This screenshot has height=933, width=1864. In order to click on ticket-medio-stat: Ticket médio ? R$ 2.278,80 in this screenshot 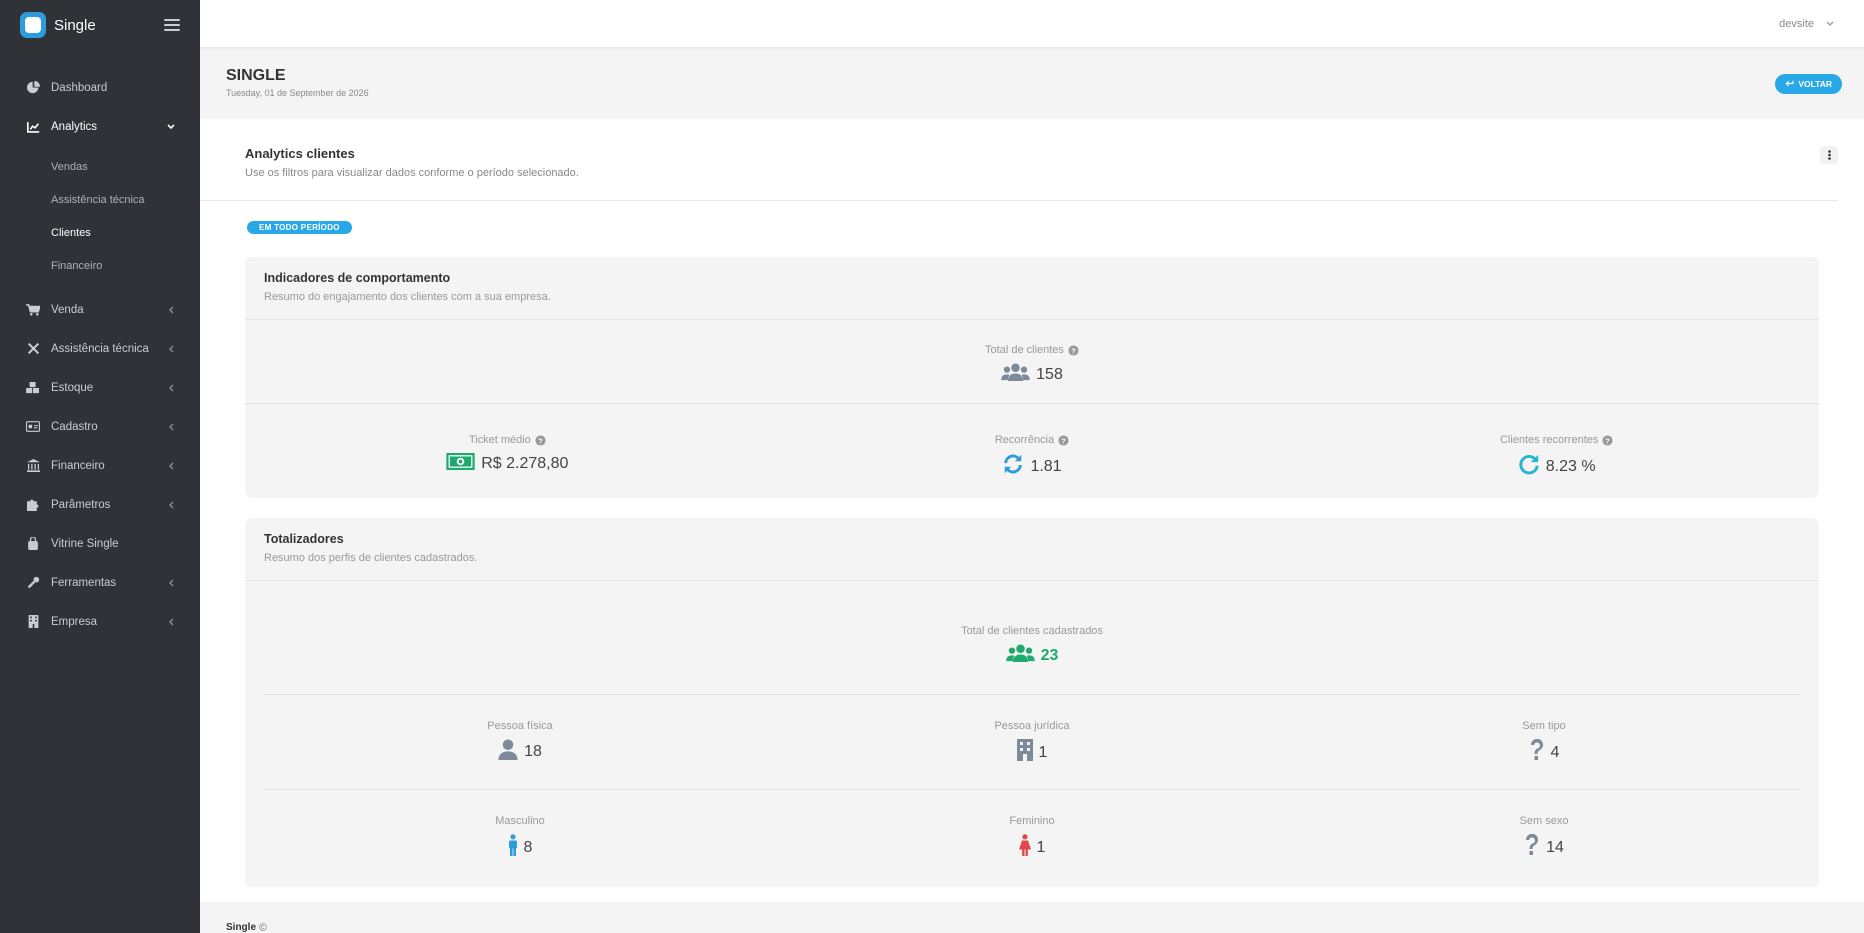, I will do `click(507, 455)`.